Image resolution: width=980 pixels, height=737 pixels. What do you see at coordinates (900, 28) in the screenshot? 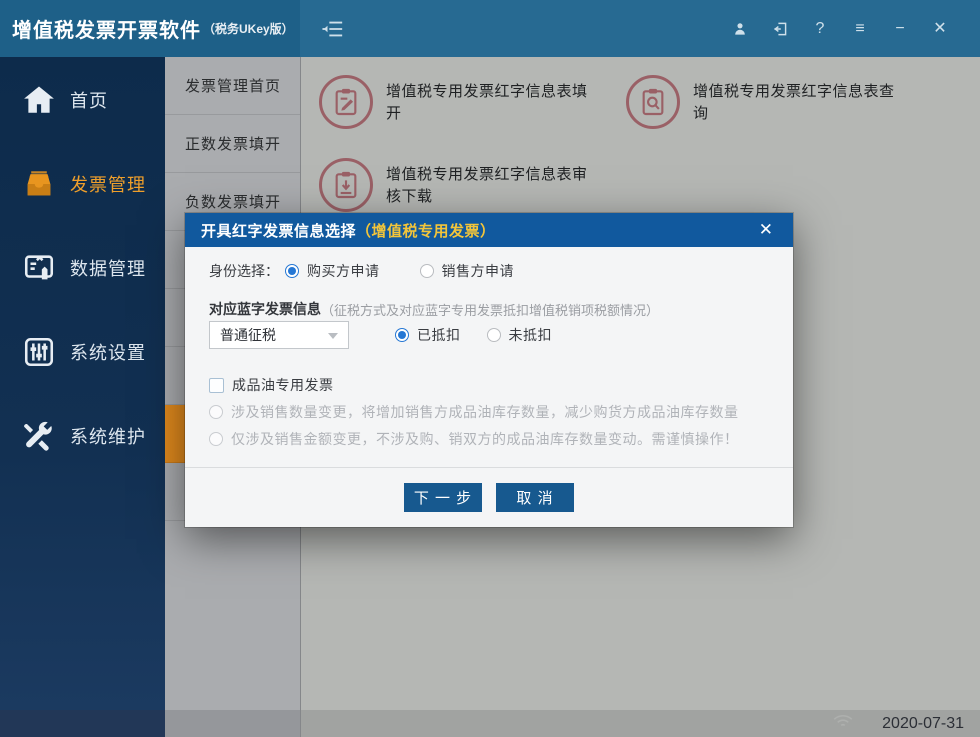
I see `minimize-icon: −` at bounding box center [900, 28].